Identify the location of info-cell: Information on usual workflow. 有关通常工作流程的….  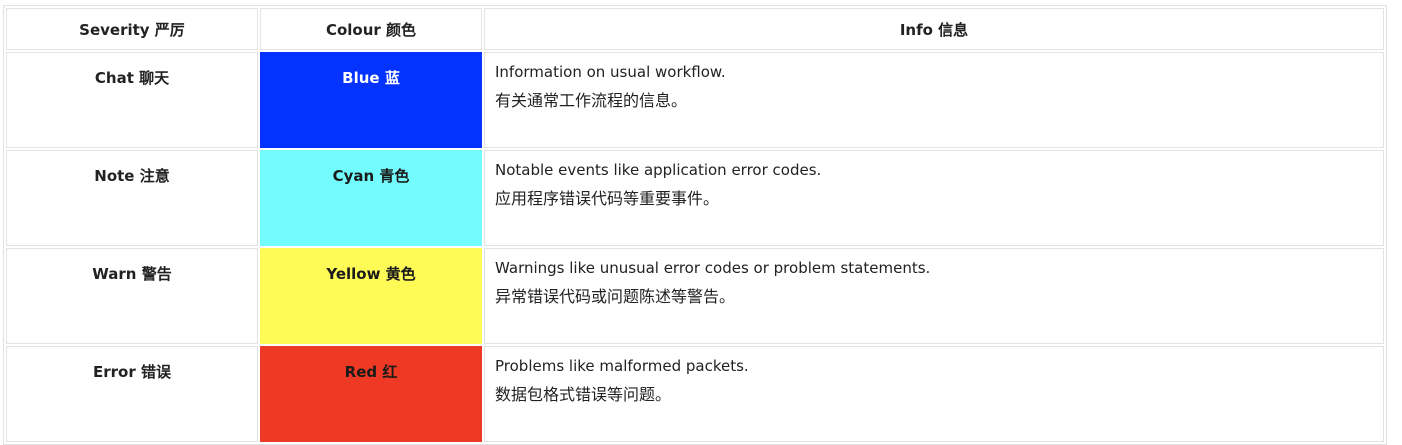
(934, 100).